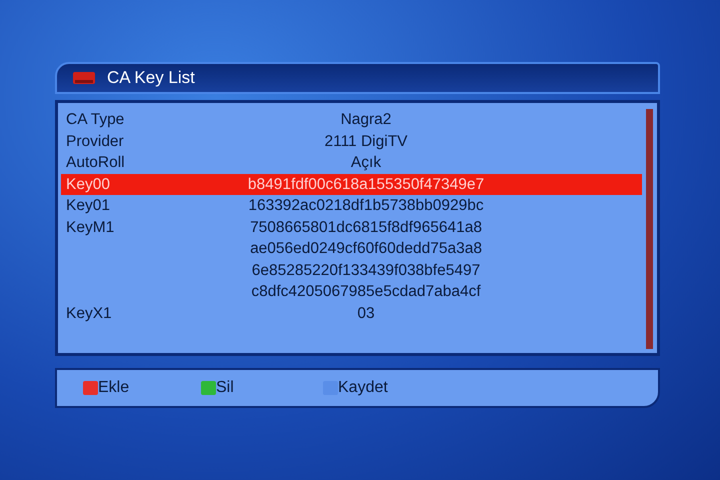 The image size is (720, 480). What do you see at coordinates (366, 314) in the screenshot?
I see `key-value: 03` at bounding box center [366, 314].